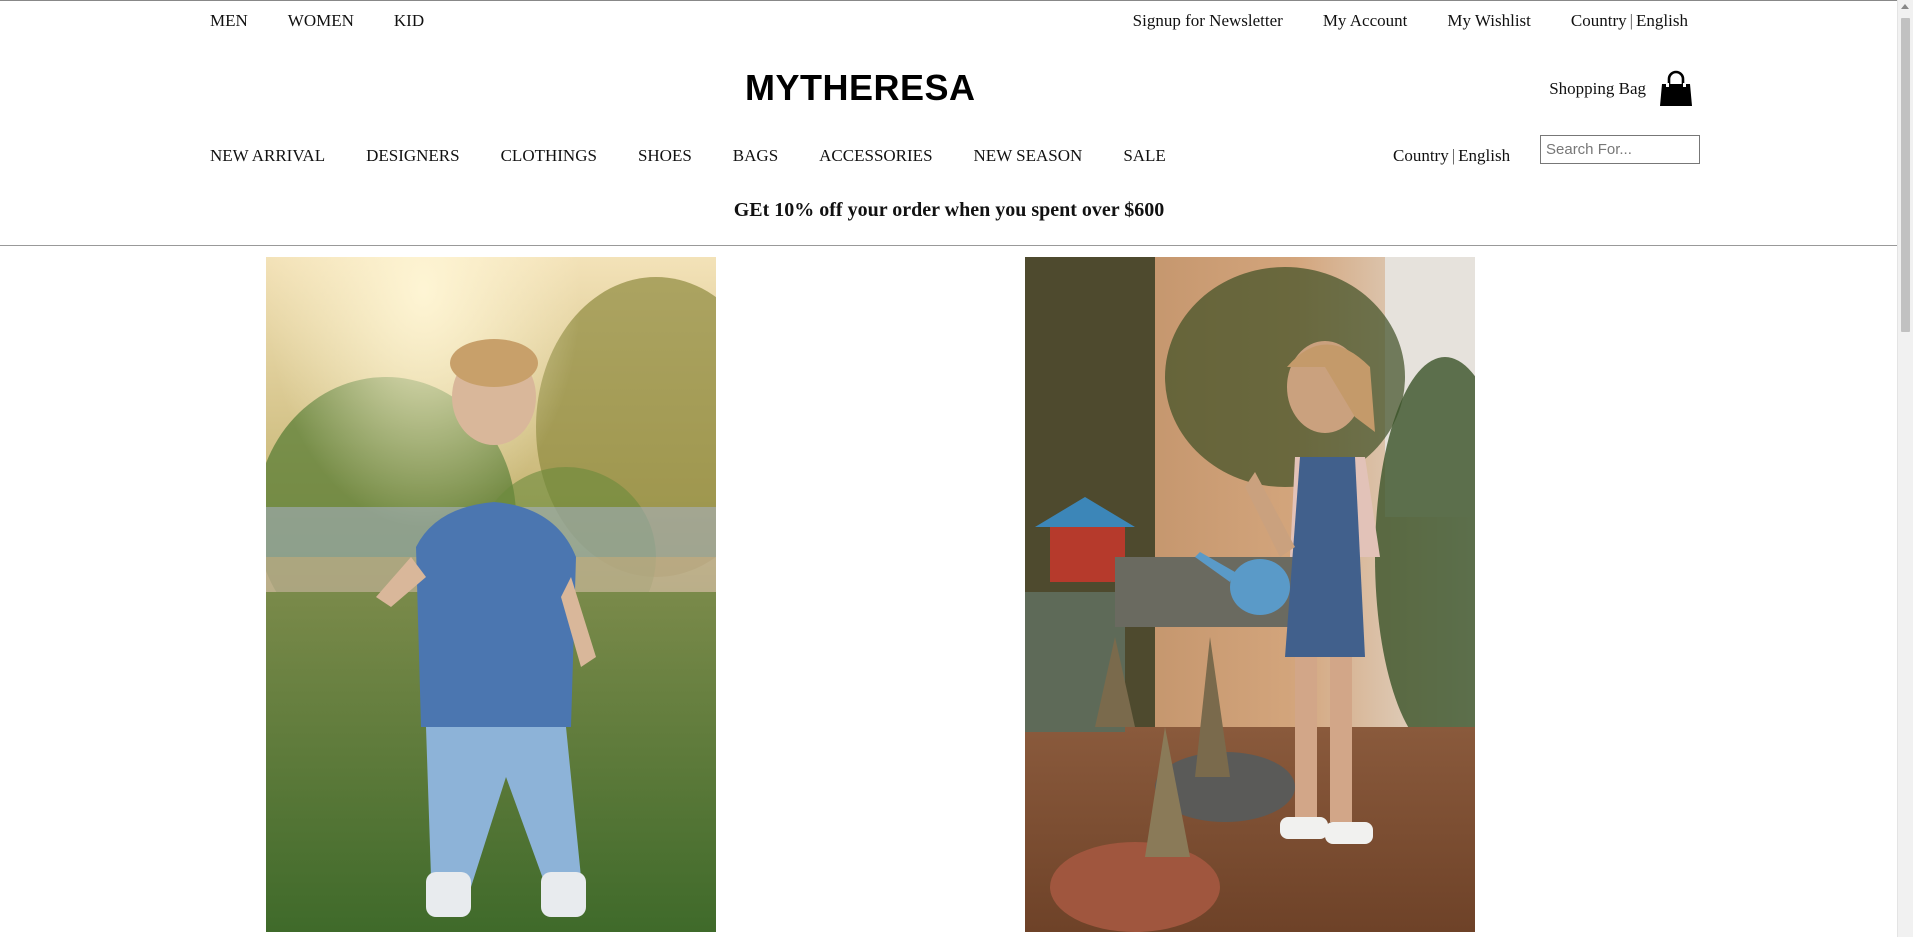 The image size is (1913, 937). I want to click on newsletter-signup-link: Signup for Newsletter, so click(1208, 21).